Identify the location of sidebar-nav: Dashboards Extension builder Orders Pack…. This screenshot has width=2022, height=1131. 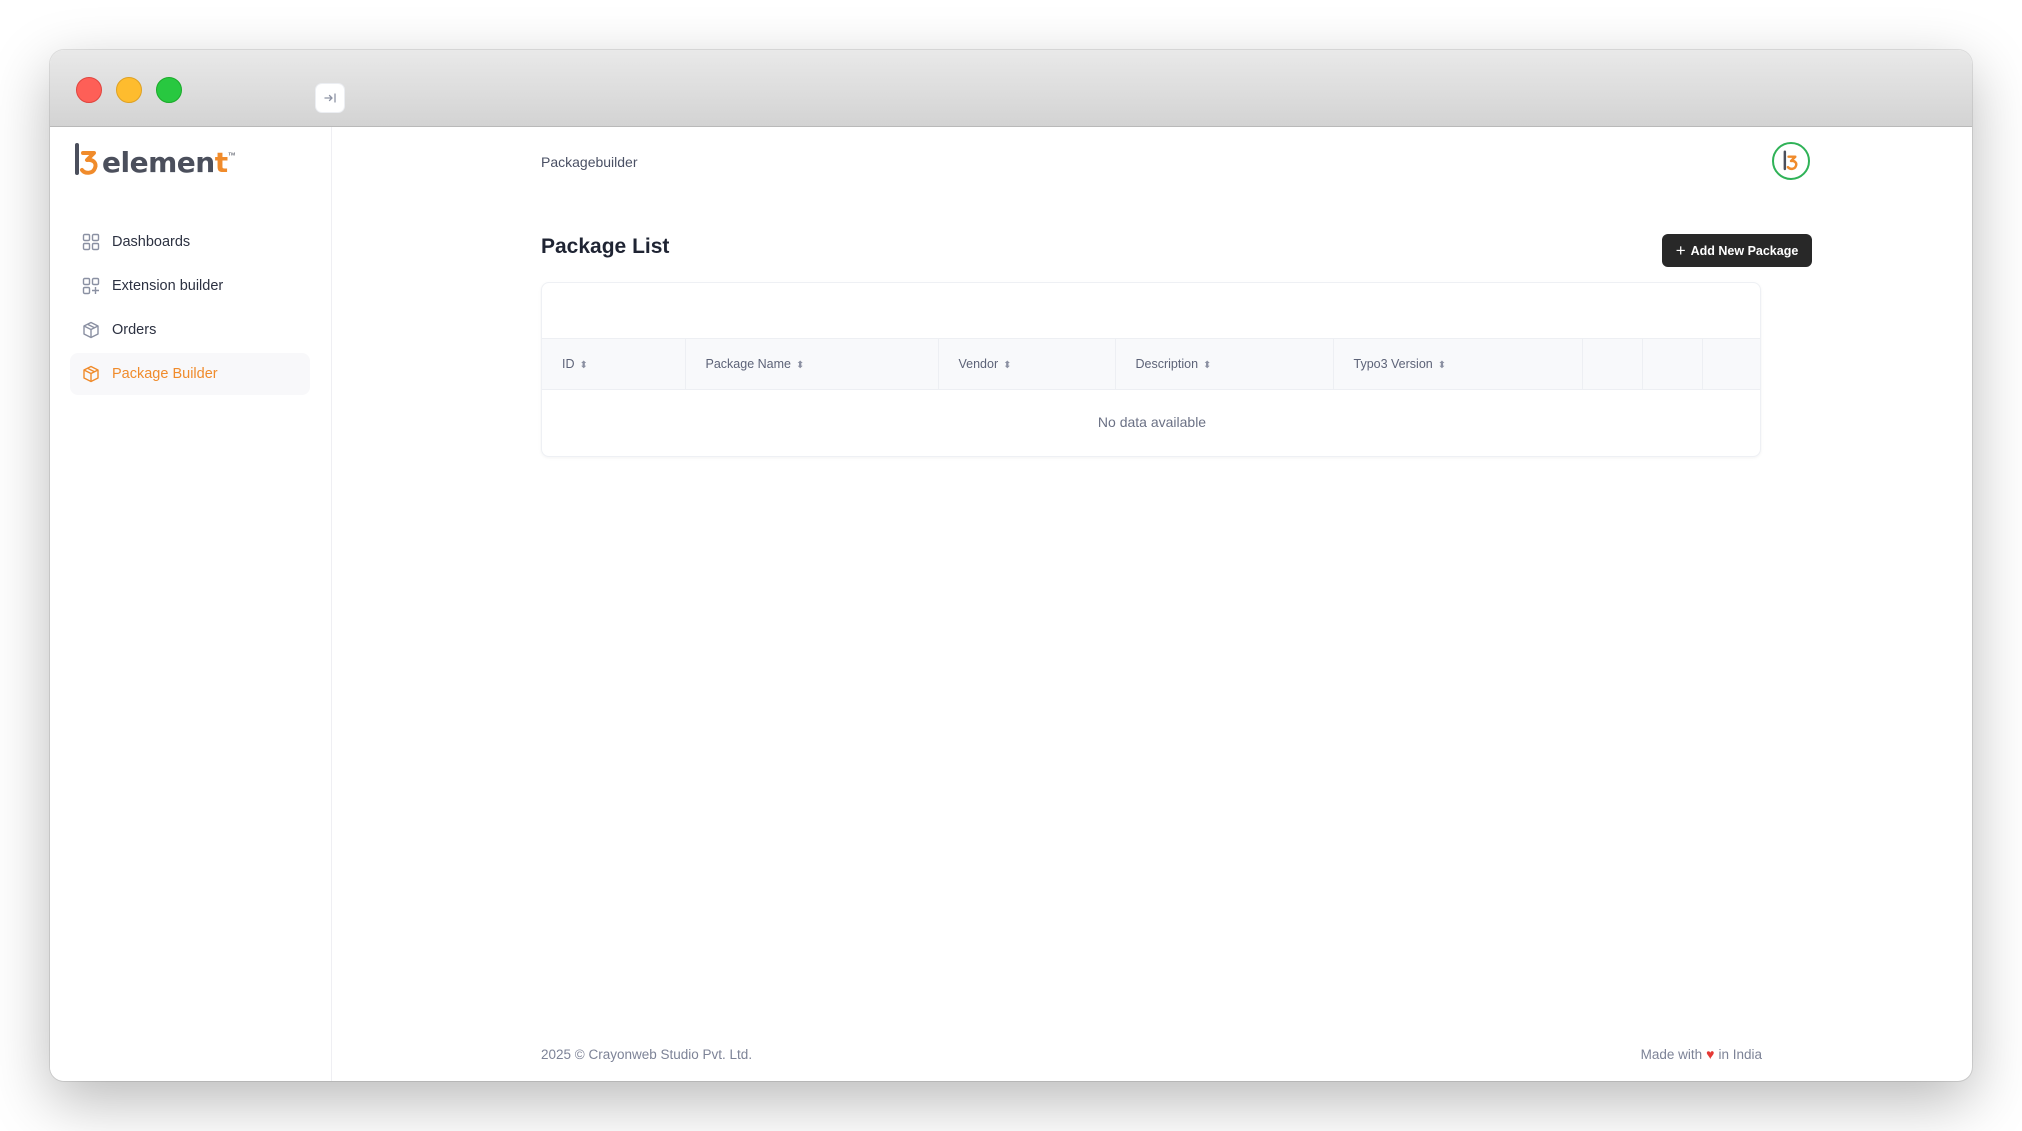
(190, 309).